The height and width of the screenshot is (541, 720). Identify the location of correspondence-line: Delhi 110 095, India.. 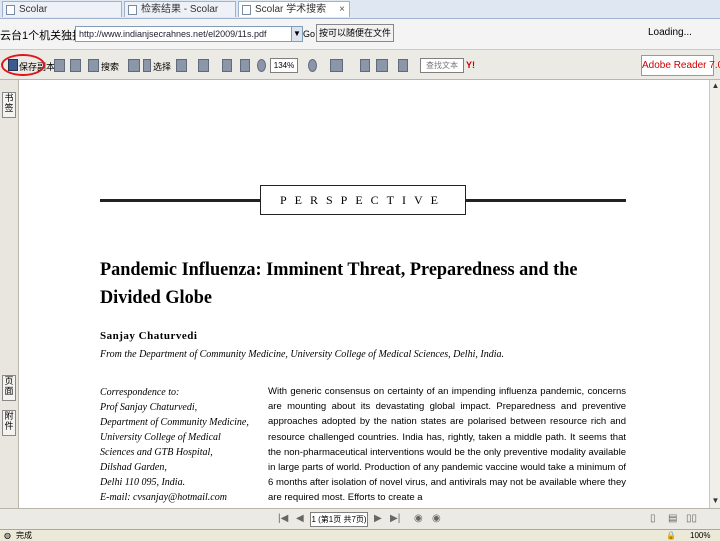
(143, 482).